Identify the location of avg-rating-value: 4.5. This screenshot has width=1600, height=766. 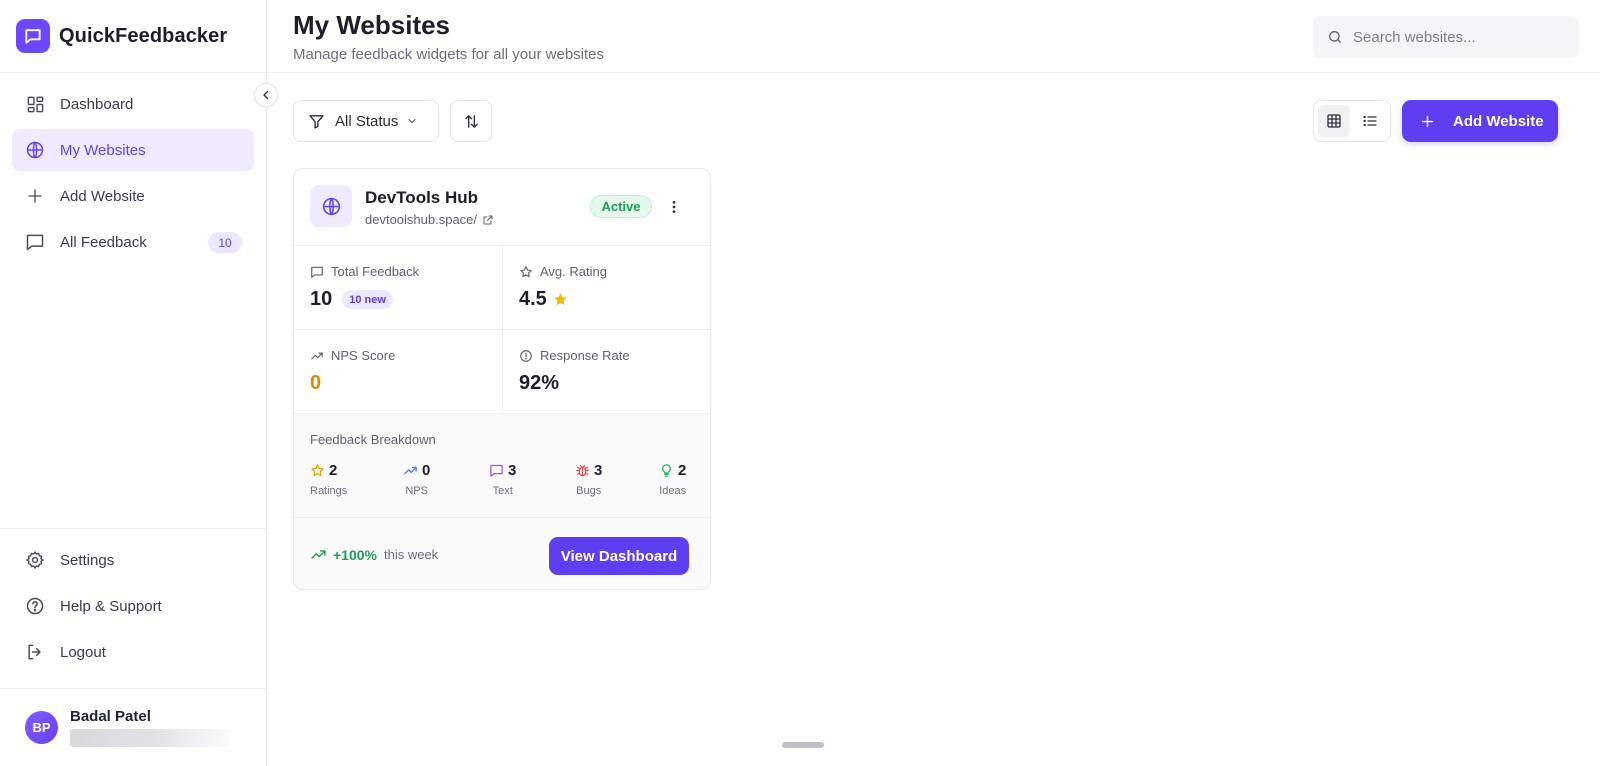
(533, 299).